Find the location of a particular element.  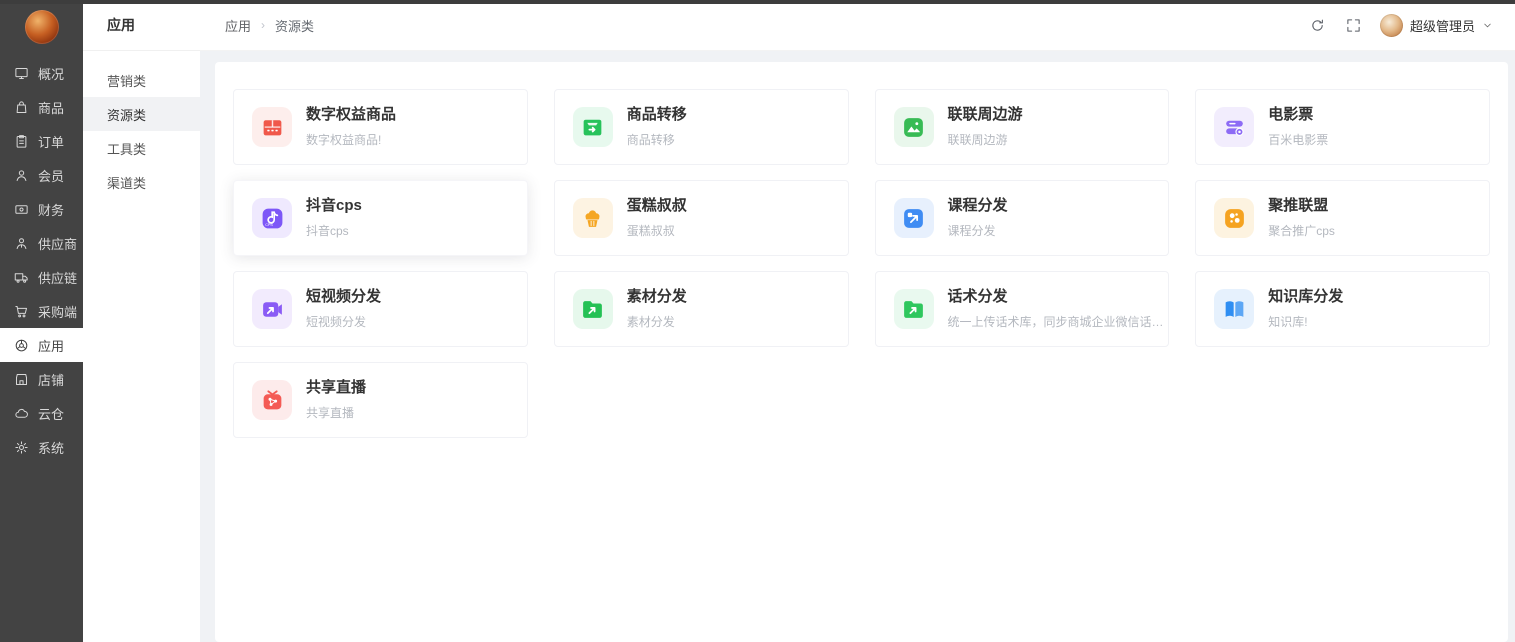

card-title: 联联周边游 is located at coordinates (985, 114).